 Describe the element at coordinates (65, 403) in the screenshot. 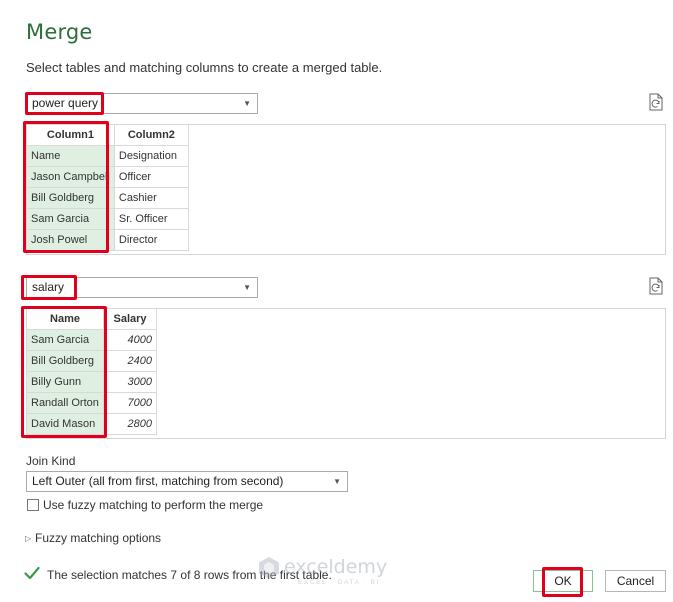

I see `table-cell: Randall Orton` at that location.